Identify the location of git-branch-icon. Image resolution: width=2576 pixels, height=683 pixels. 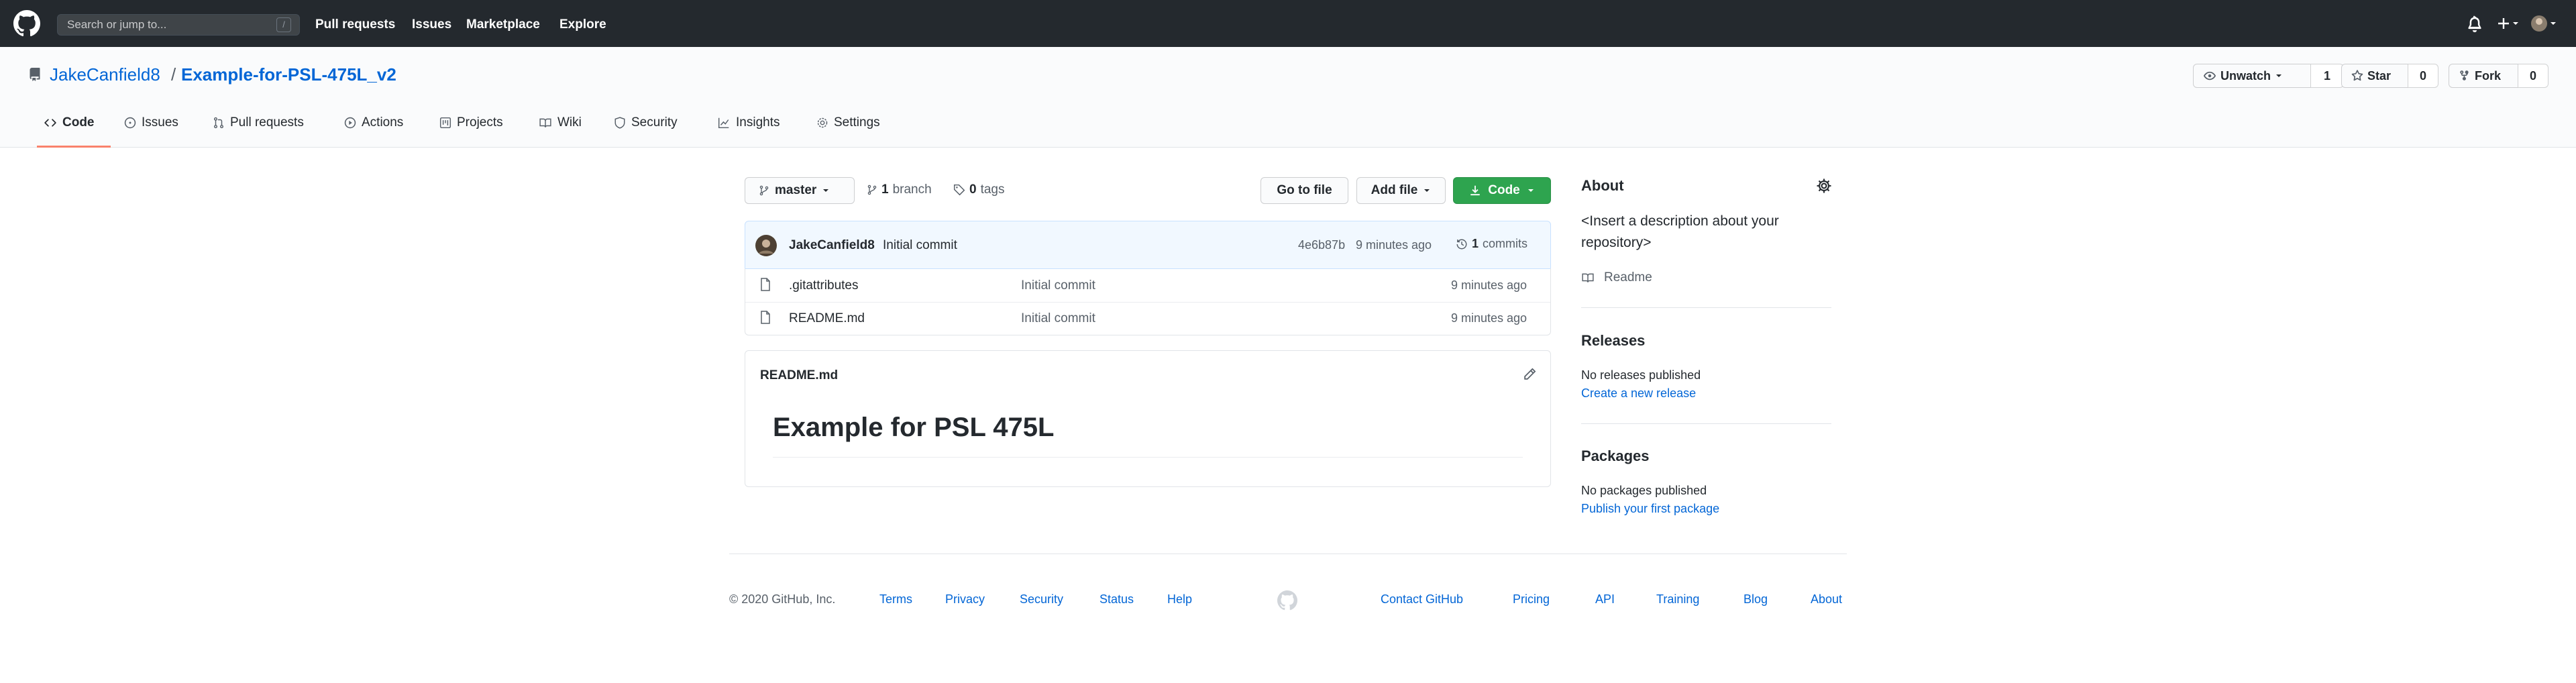
(764, 190).